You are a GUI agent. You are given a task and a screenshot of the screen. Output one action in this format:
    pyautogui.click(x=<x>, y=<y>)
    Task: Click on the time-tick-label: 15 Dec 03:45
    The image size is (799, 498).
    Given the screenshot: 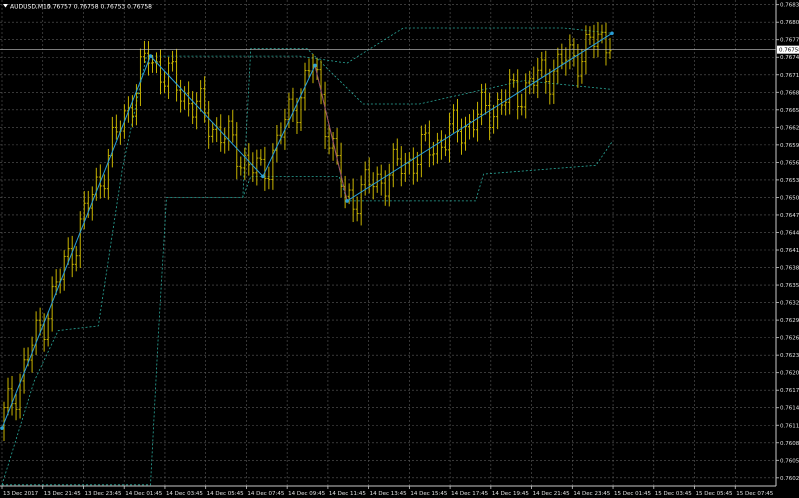 What is the action you would take?
    pyautogui.click(x=673, y=494)
    